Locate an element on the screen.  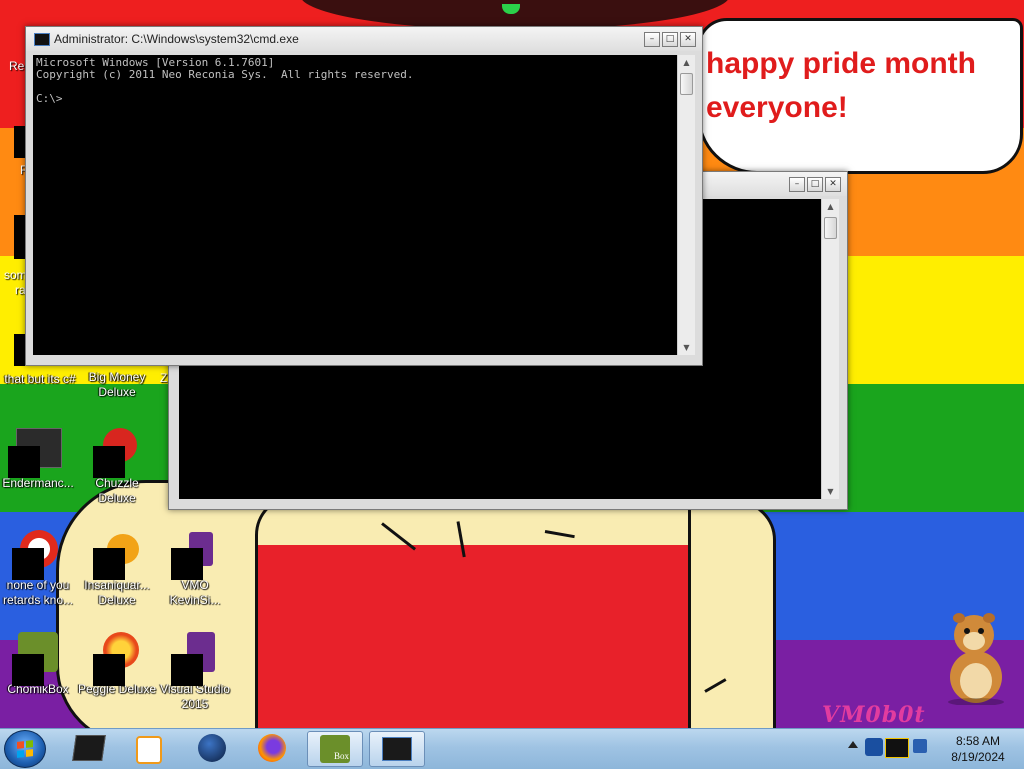
desktop-icon-chomikbox: ChomikBox is located at coordinates (39, 664).